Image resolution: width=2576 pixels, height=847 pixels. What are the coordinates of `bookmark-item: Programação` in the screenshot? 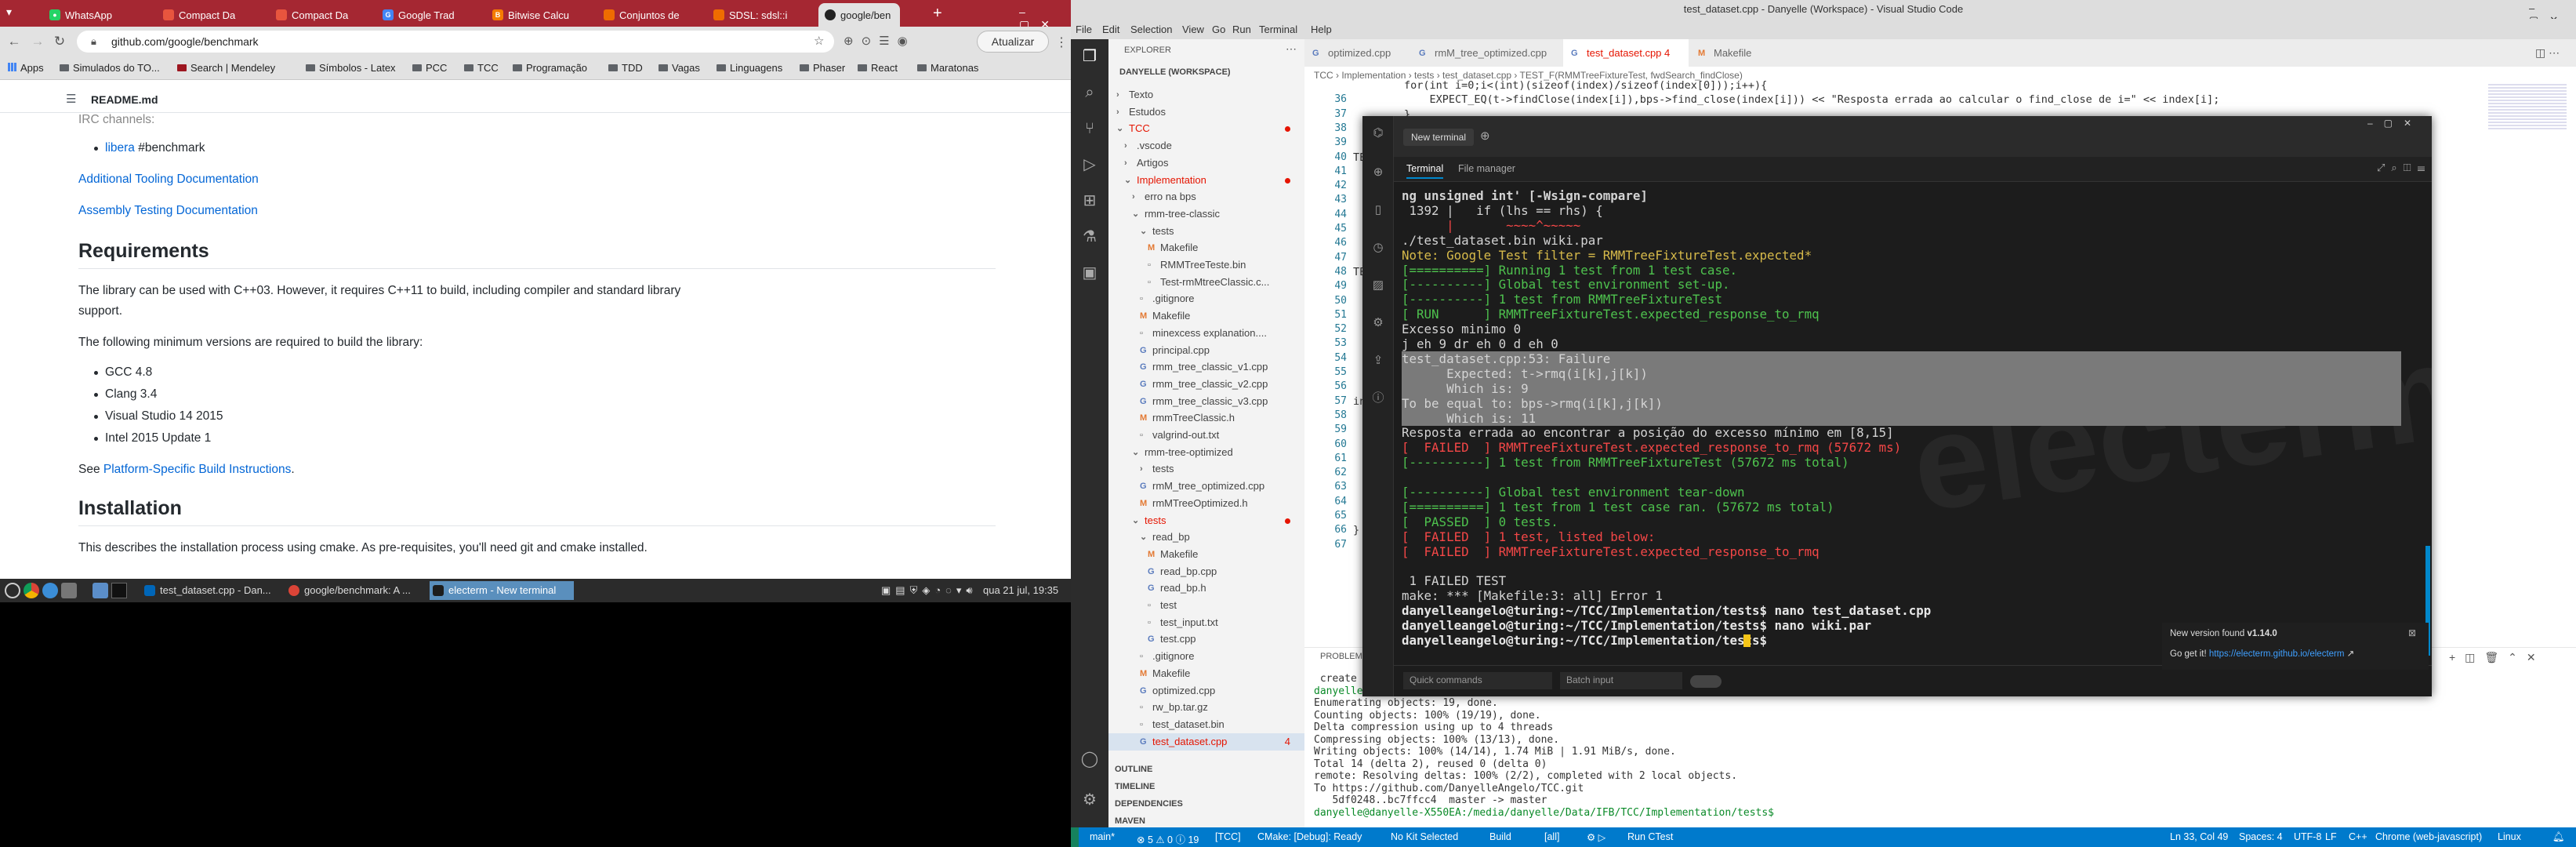 It's located at (550, 68).